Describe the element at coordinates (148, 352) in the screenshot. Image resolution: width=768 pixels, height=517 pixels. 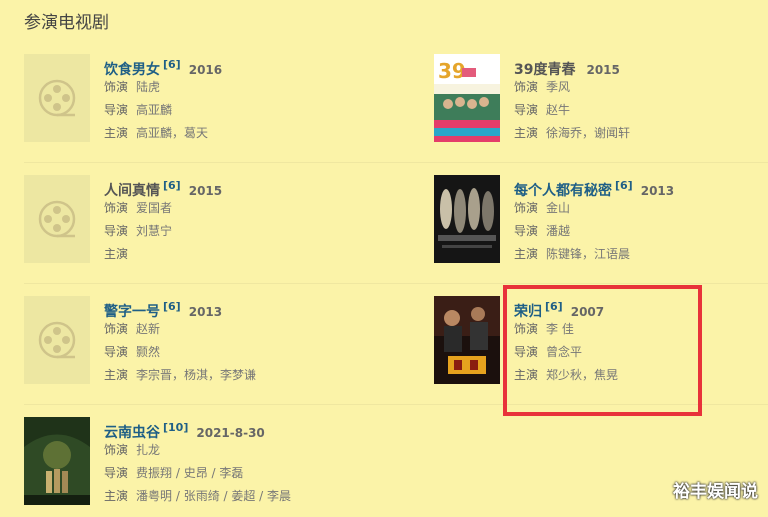
I see `director-value: 颢然` at that location.